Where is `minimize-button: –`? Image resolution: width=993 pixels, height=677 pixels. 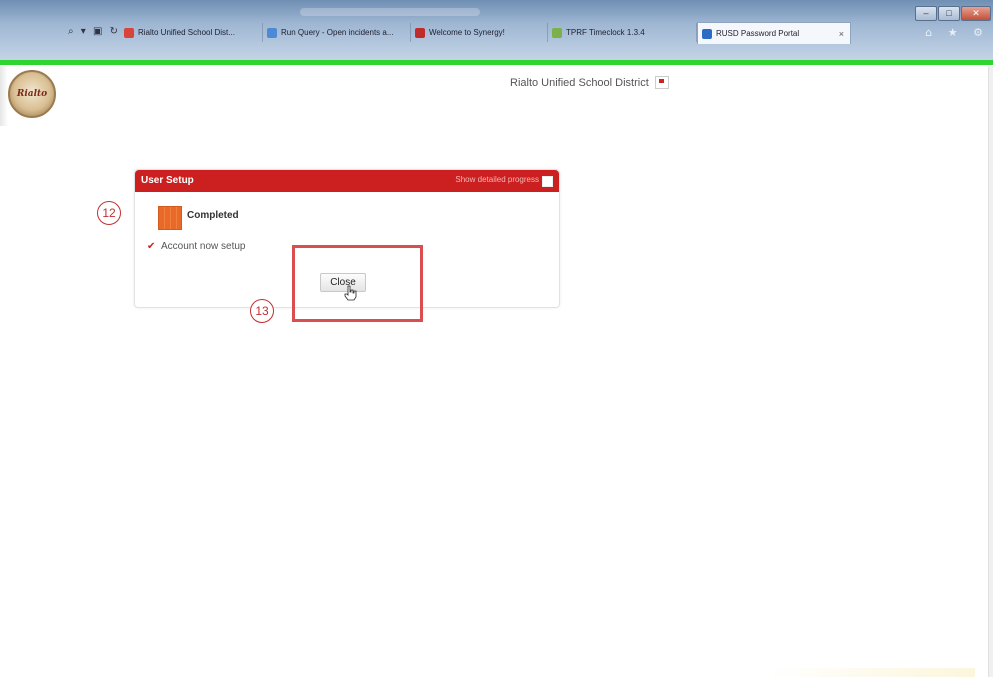 minimize-button: – is located at coordinates (926, 13).